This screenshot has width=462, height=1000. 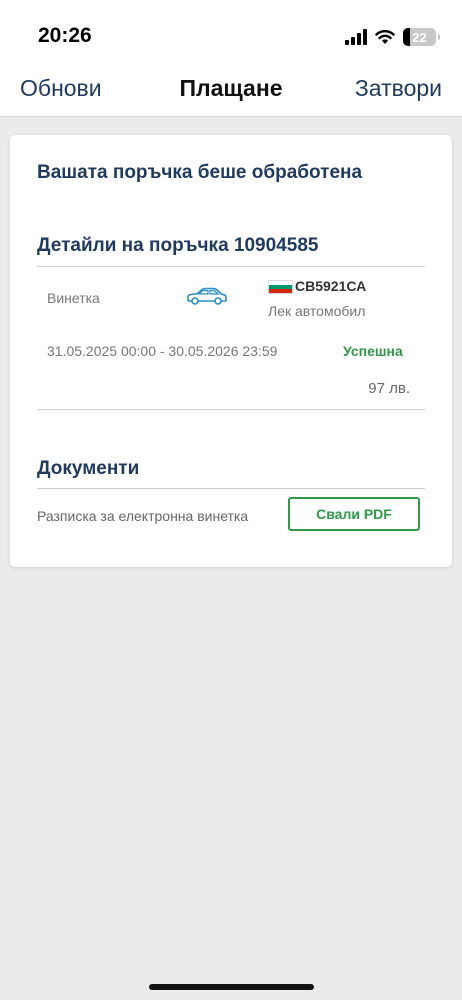 I want to click on battery-icon: 22, so click(x=421, y=37).